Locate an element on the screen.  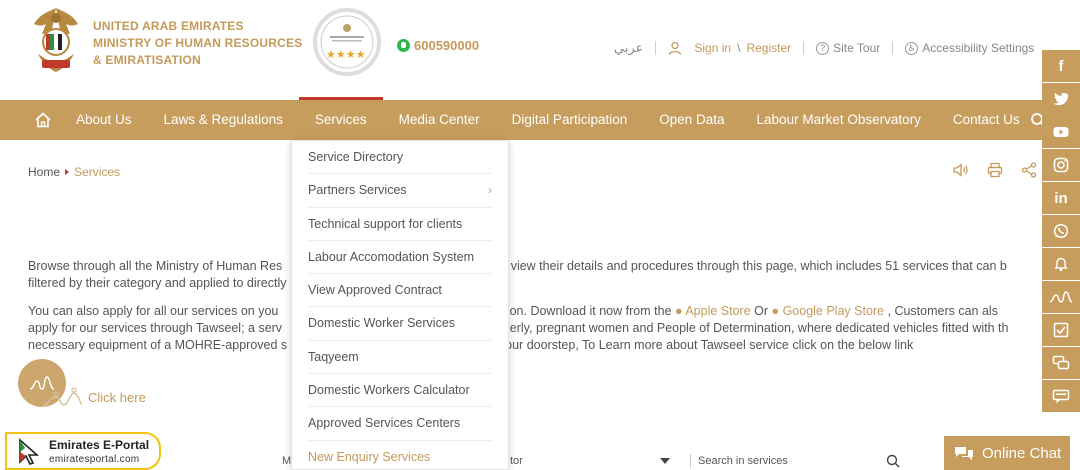
menu-item-label: Partners Services is located at coordinates (357, 190).